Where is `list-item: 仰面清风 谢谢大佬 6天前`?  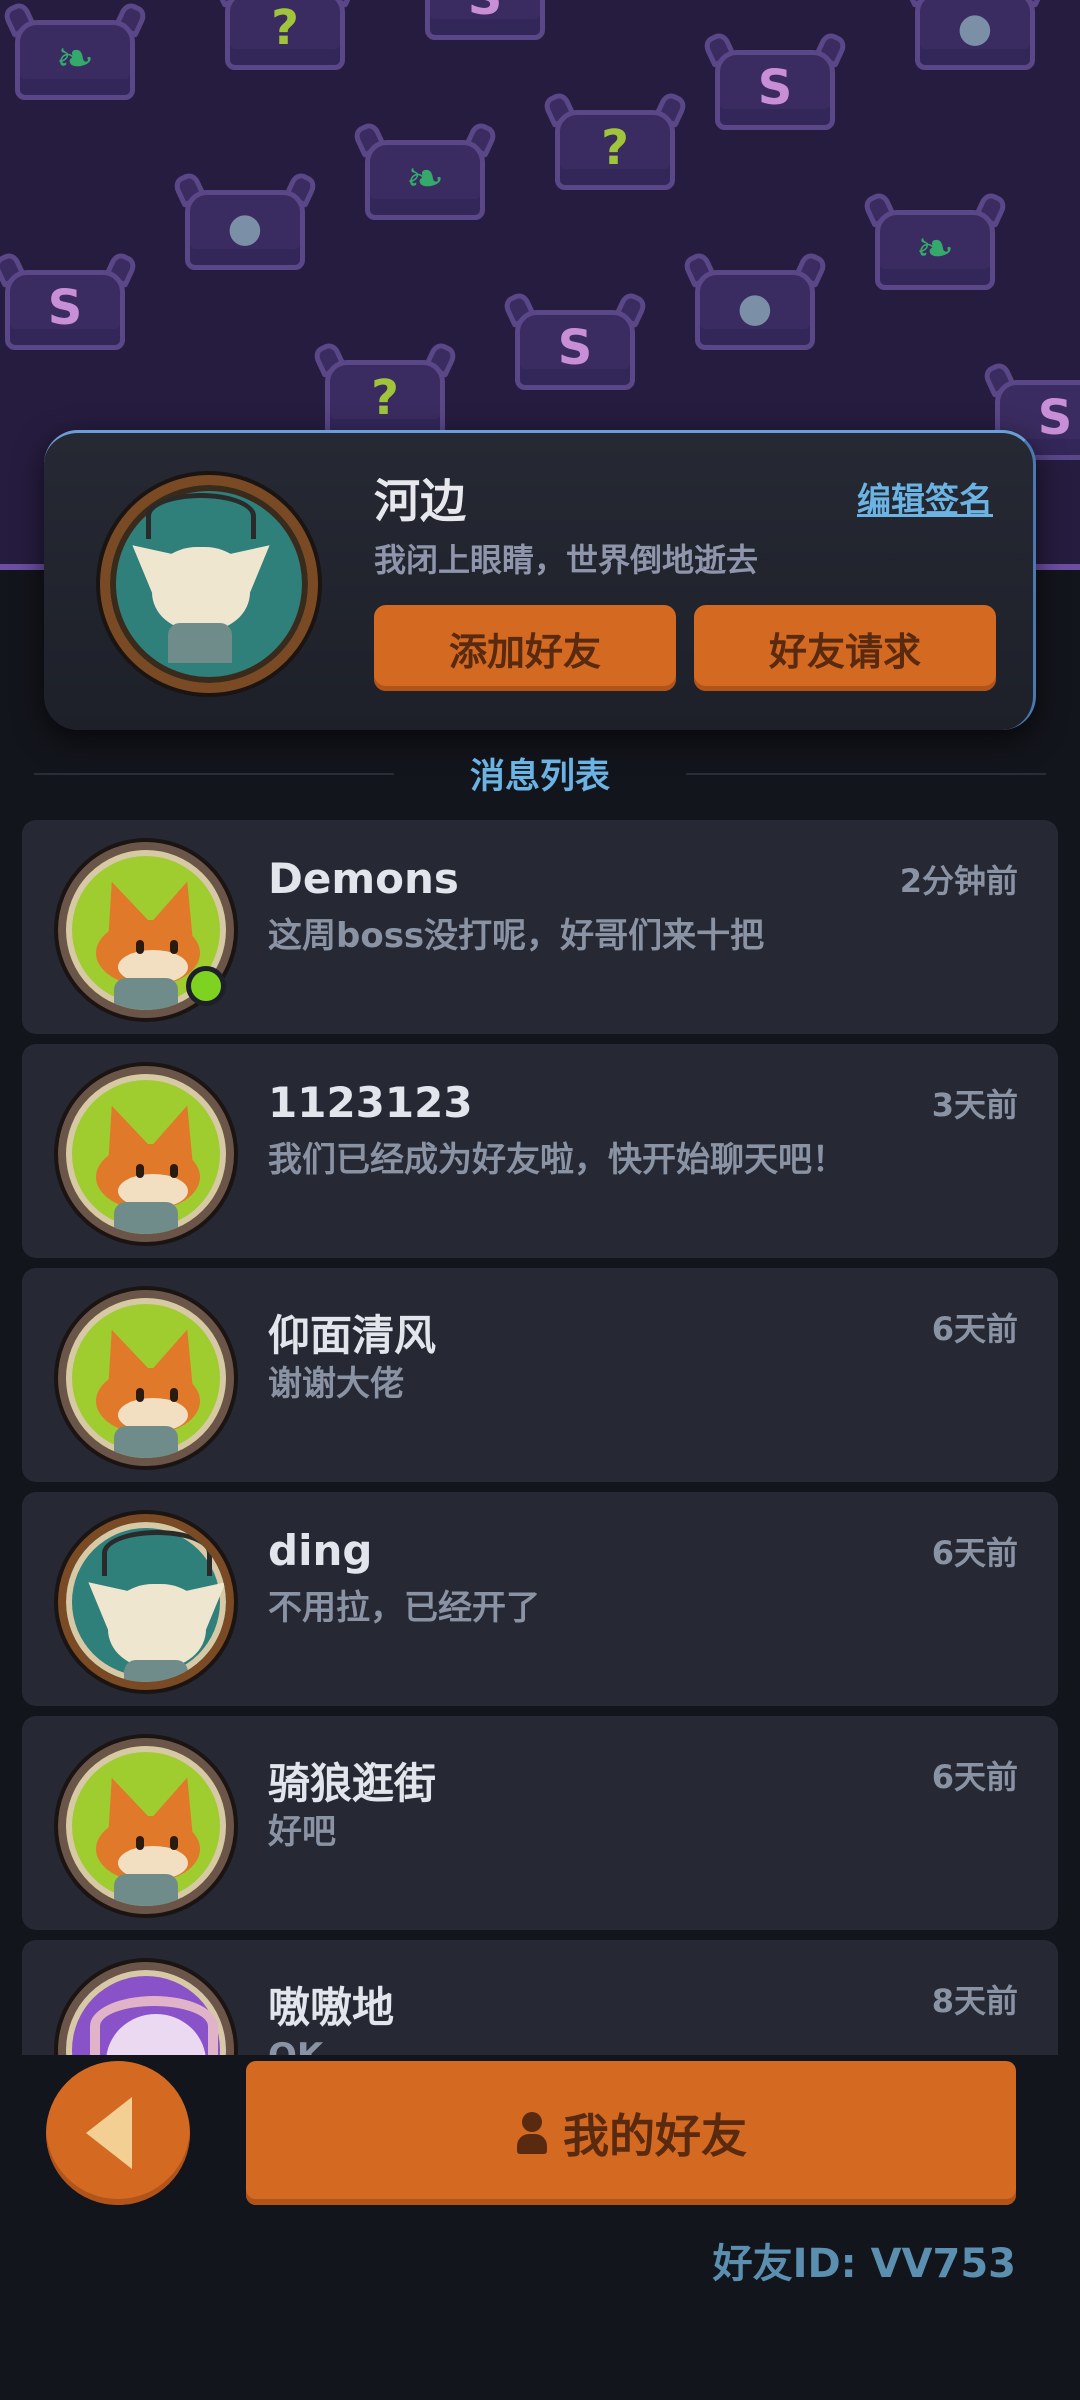 list-item: 仰面清风 谢谢大佬 6天前 is located at coordinates (540, 1375).